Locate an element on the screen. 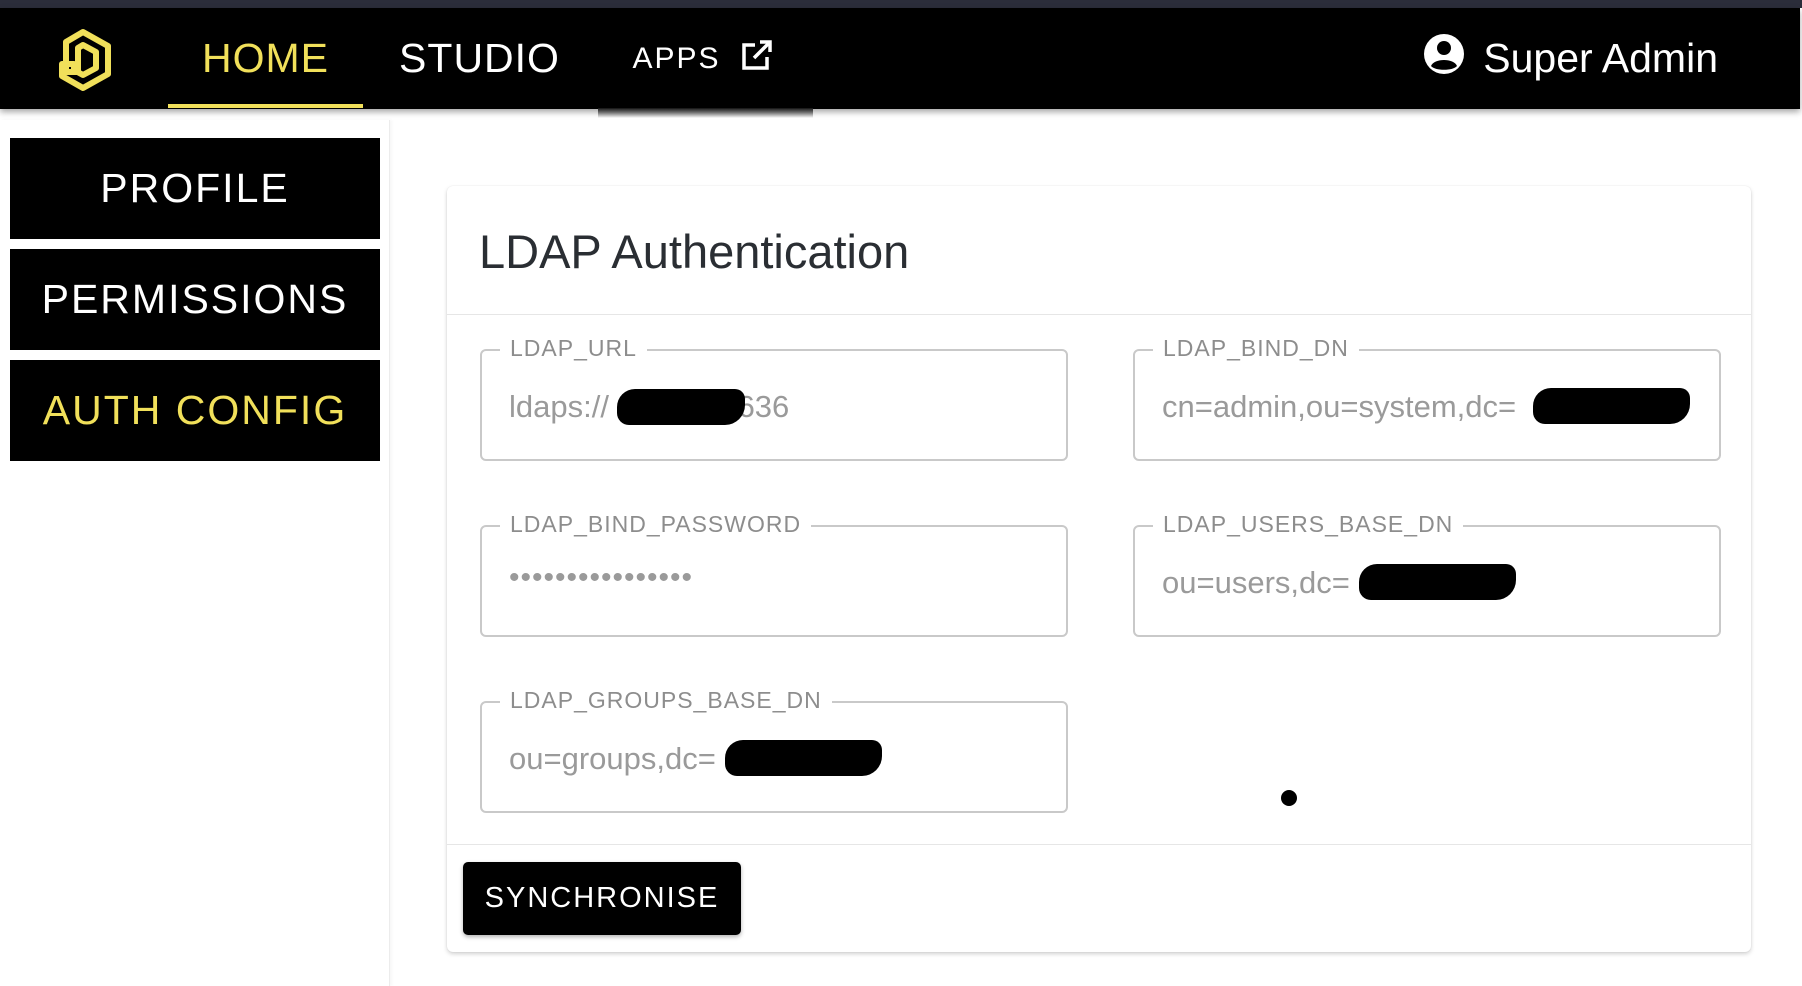  ldap-users-base-dn-field: LDAP_USERS_BASE_DN ou=users,dc= is located at coordinates (1427, 574).